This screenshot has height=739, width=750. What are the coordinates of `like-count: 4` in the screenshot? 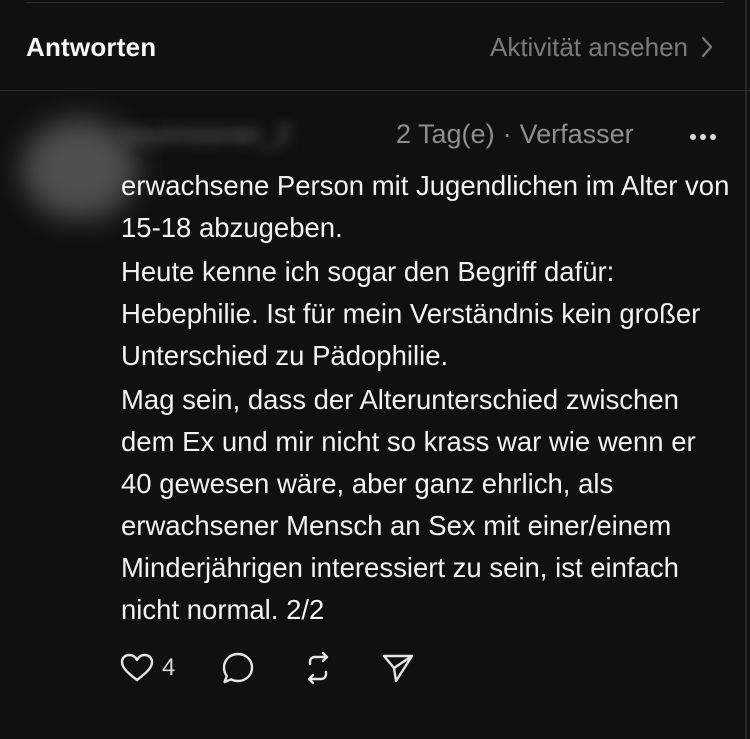 It's located at (169, 667).